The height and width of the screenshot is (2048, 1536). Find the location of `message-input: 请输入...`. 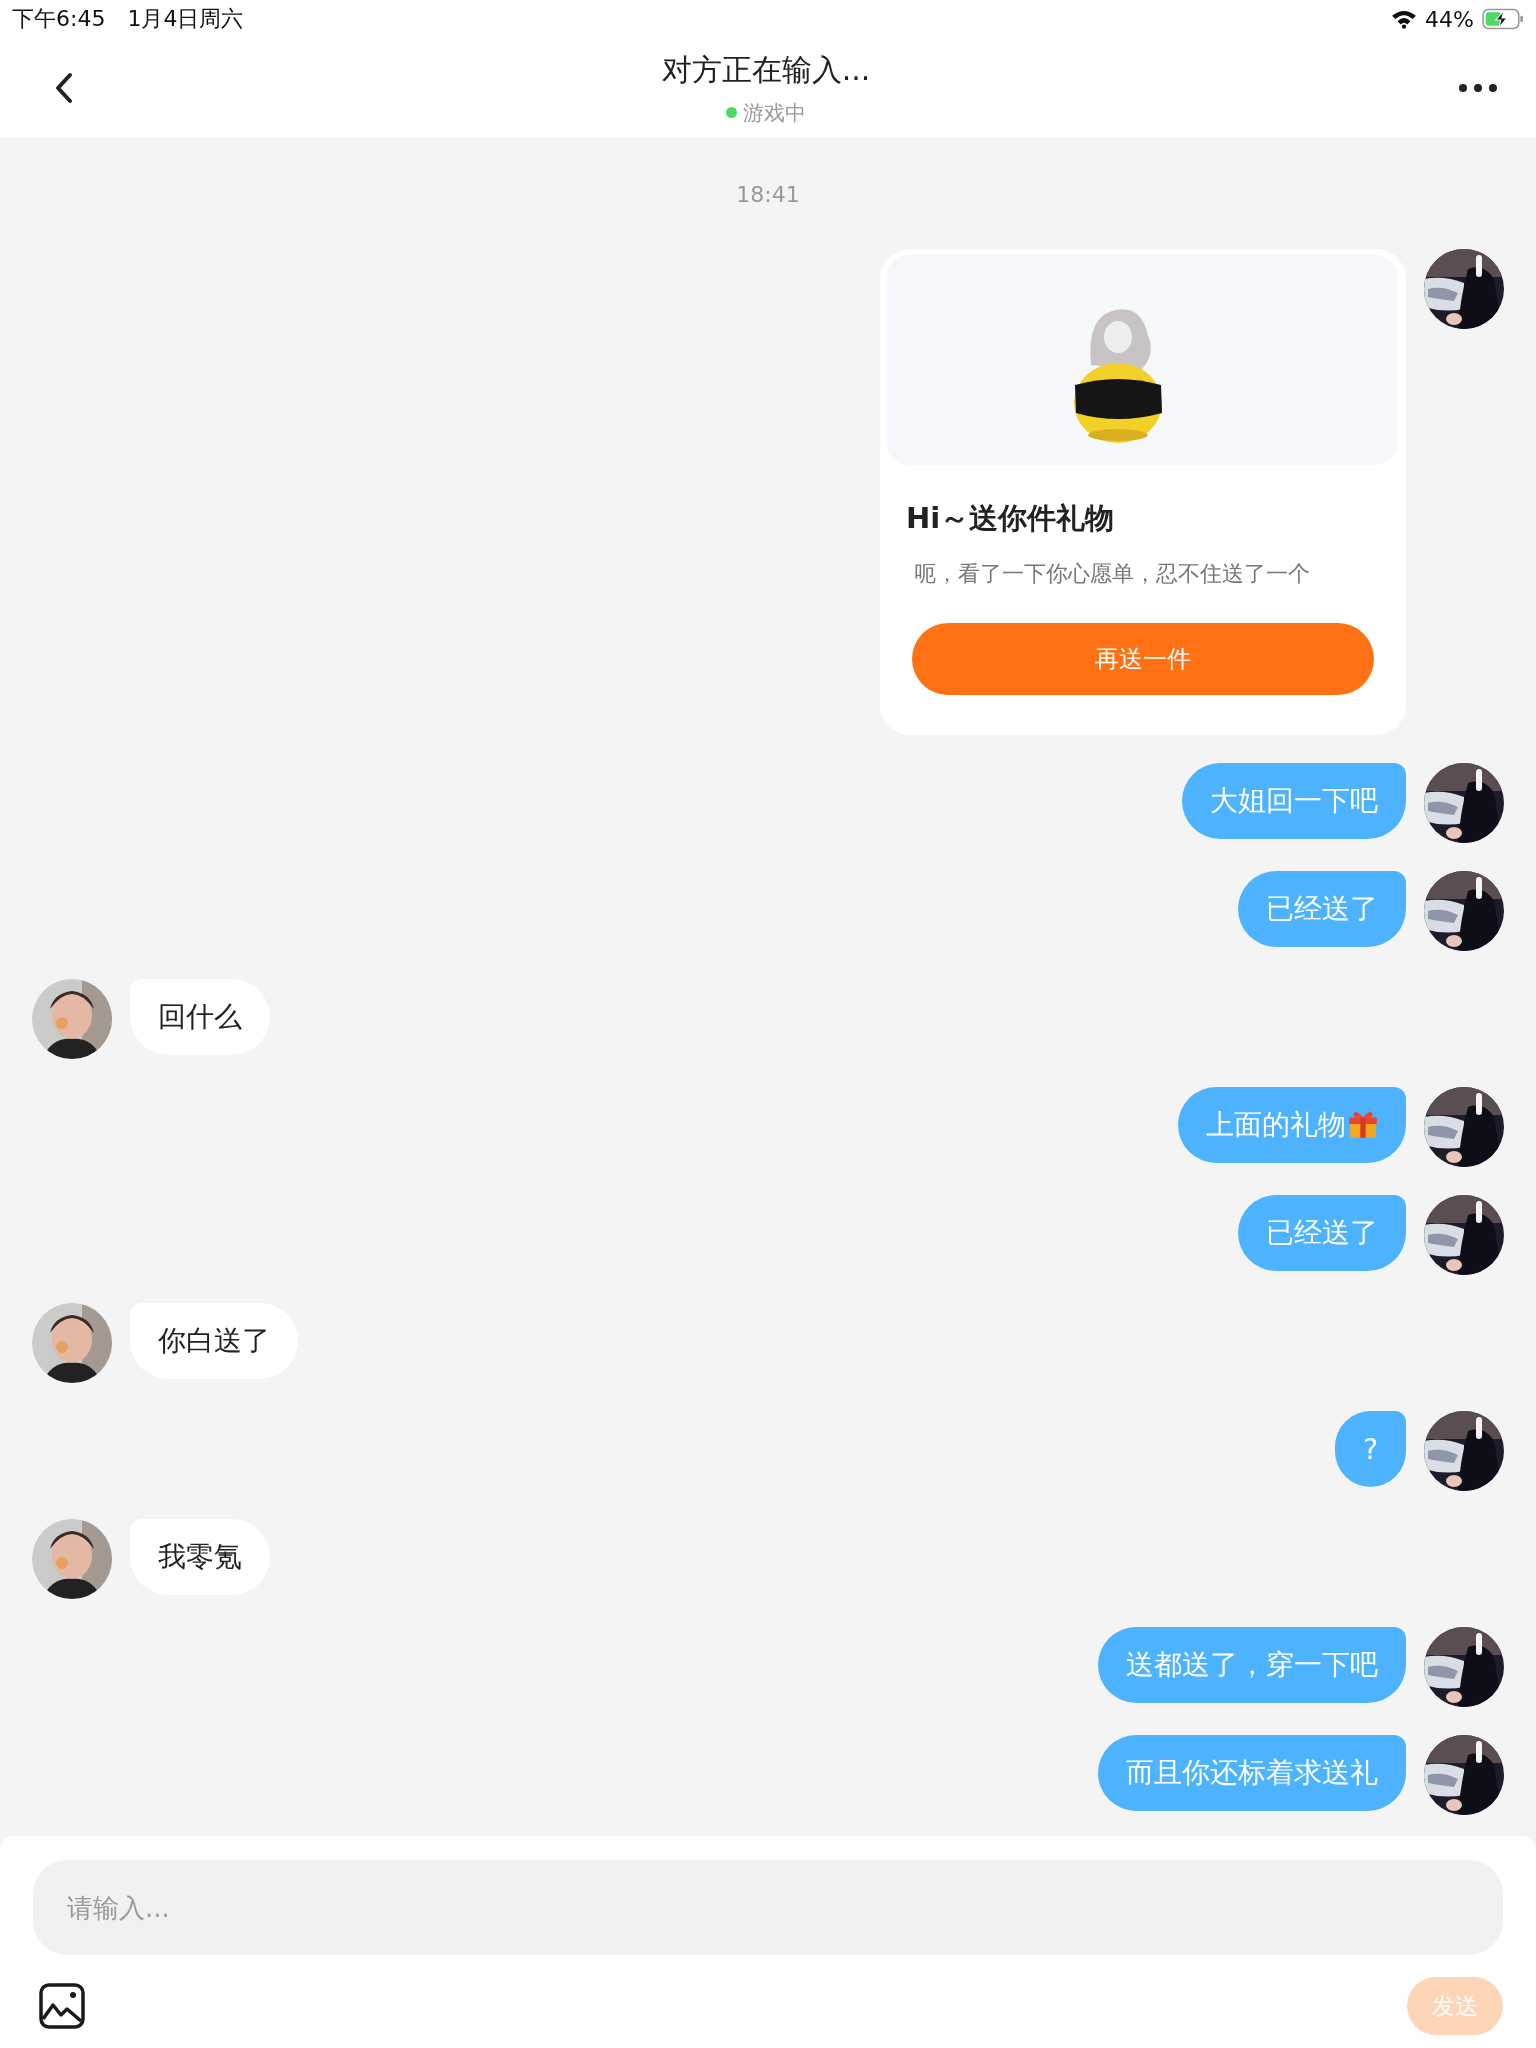

message-input: 请输入... is located at coordinates (768, 1907).